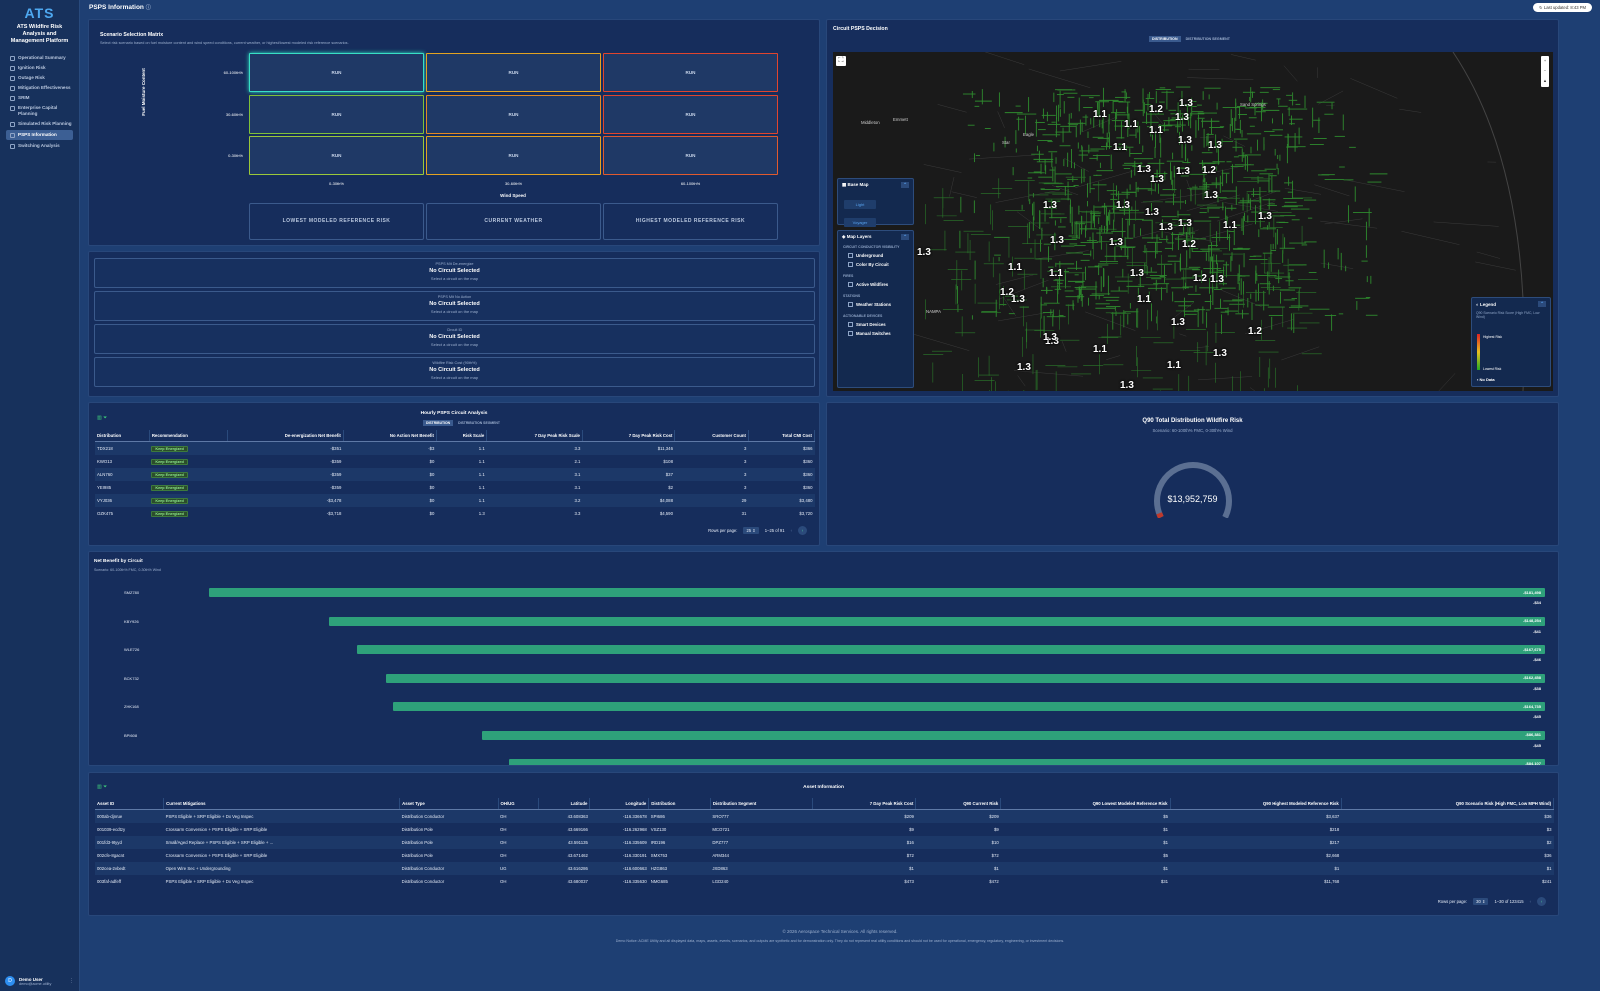  What do you see at coordinates (841, 61) in the screenshot?
I see `fullscreen-icon: ⛶` at bounding box center [841, 61].